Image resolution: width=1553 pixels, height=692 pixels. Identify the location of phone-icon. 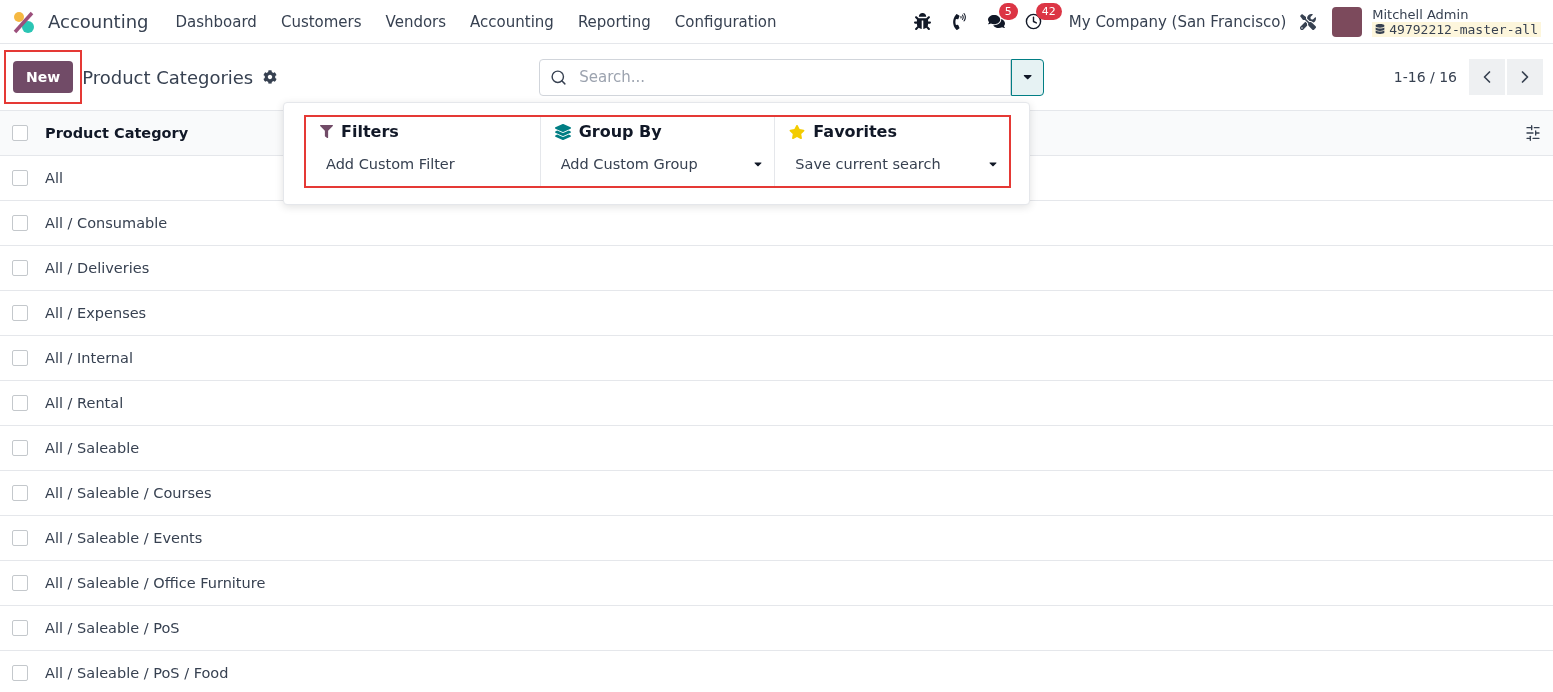
(959, 21).